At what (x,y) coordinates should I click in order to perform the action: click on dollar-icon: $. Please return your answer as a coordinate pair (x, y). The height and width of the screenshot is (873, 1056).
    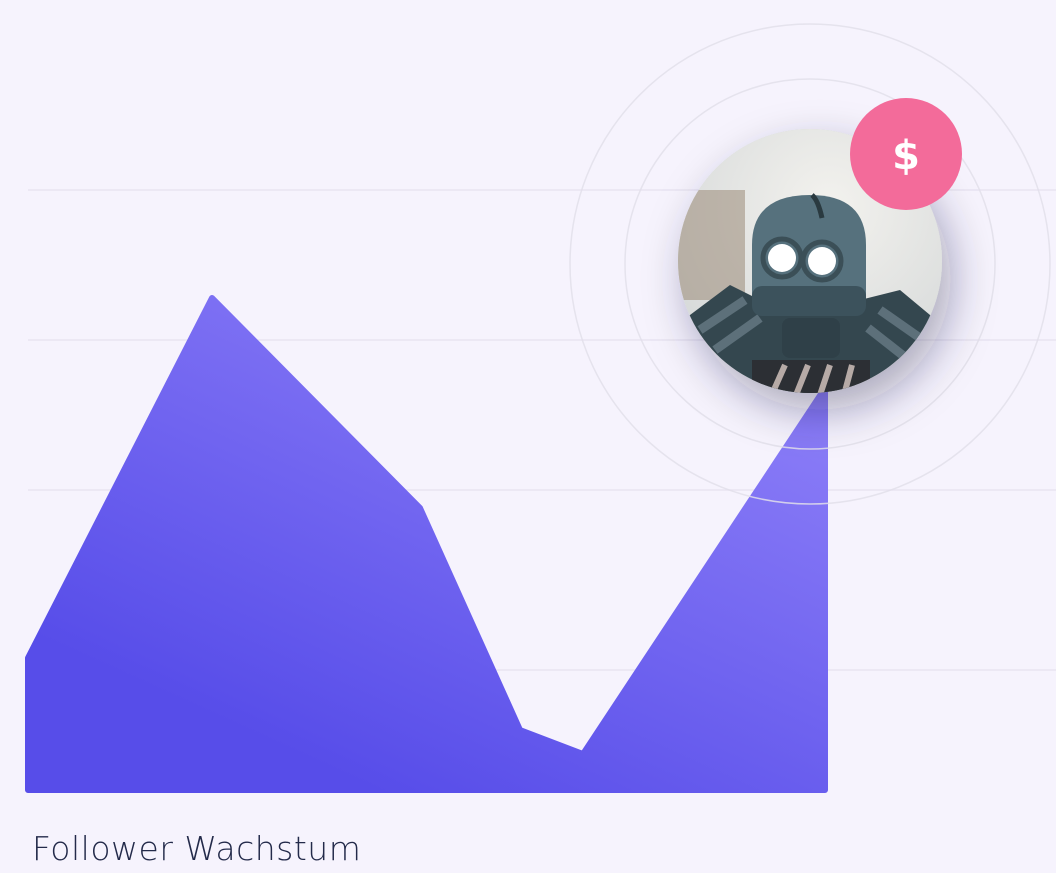
    Looking at the image, I should click on (906, 156).